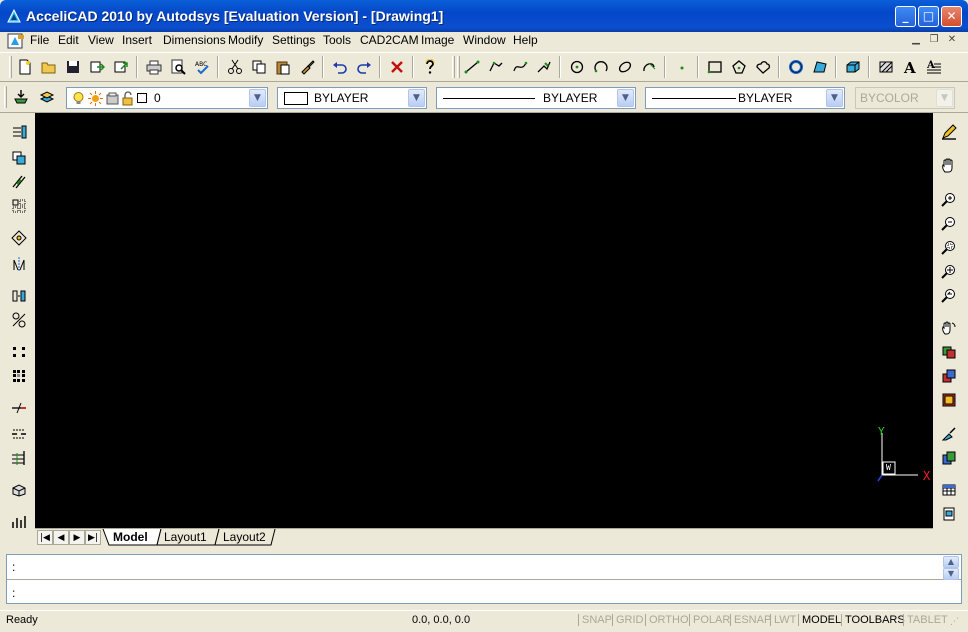  Describe the element at coordinates (949, 376) in the screenshot. I see `view-control-button` at that location.